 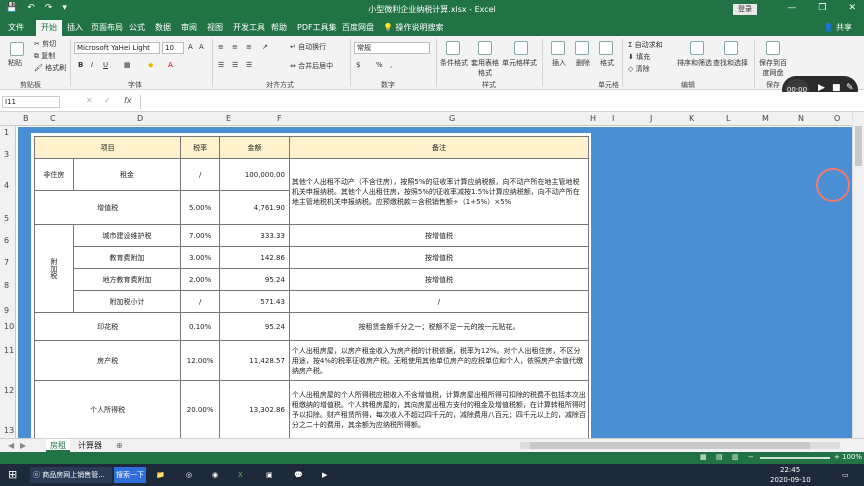 What do you see at coordinates (521, 48) in the screenshot?
I see `cell-styles-icon` at bounding box center [521, 48].